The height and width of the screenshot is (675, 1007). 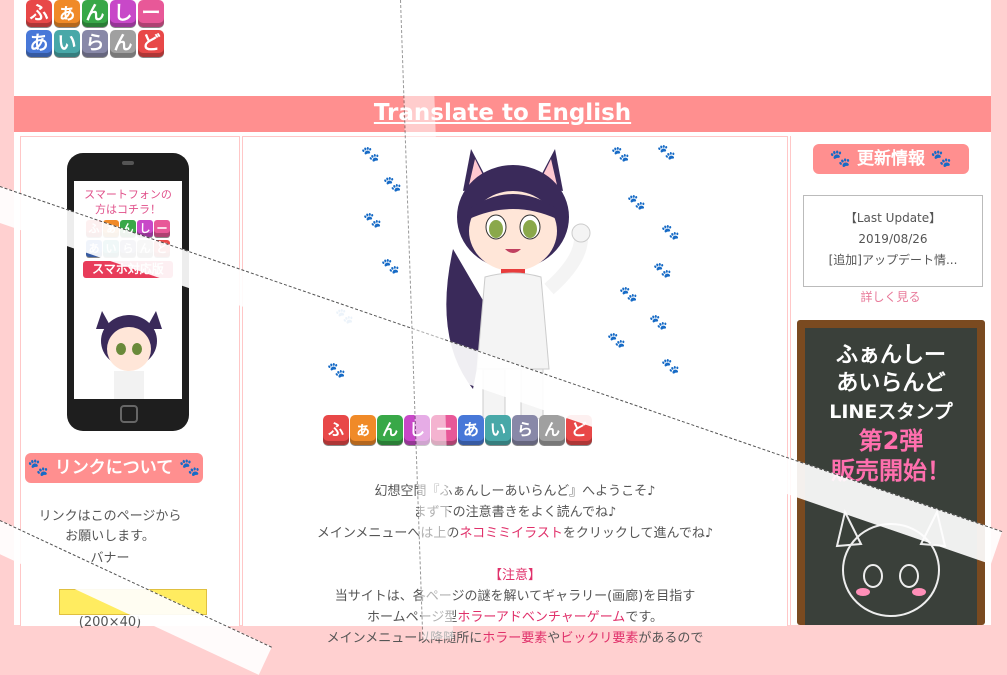 What do you see at coordinates (515, 533) in the screenshot?
I see `intro-menu-line: メインメニューへは上のネコミミイラストをクリックして進んでね♪` at bounding box center [515, 533].